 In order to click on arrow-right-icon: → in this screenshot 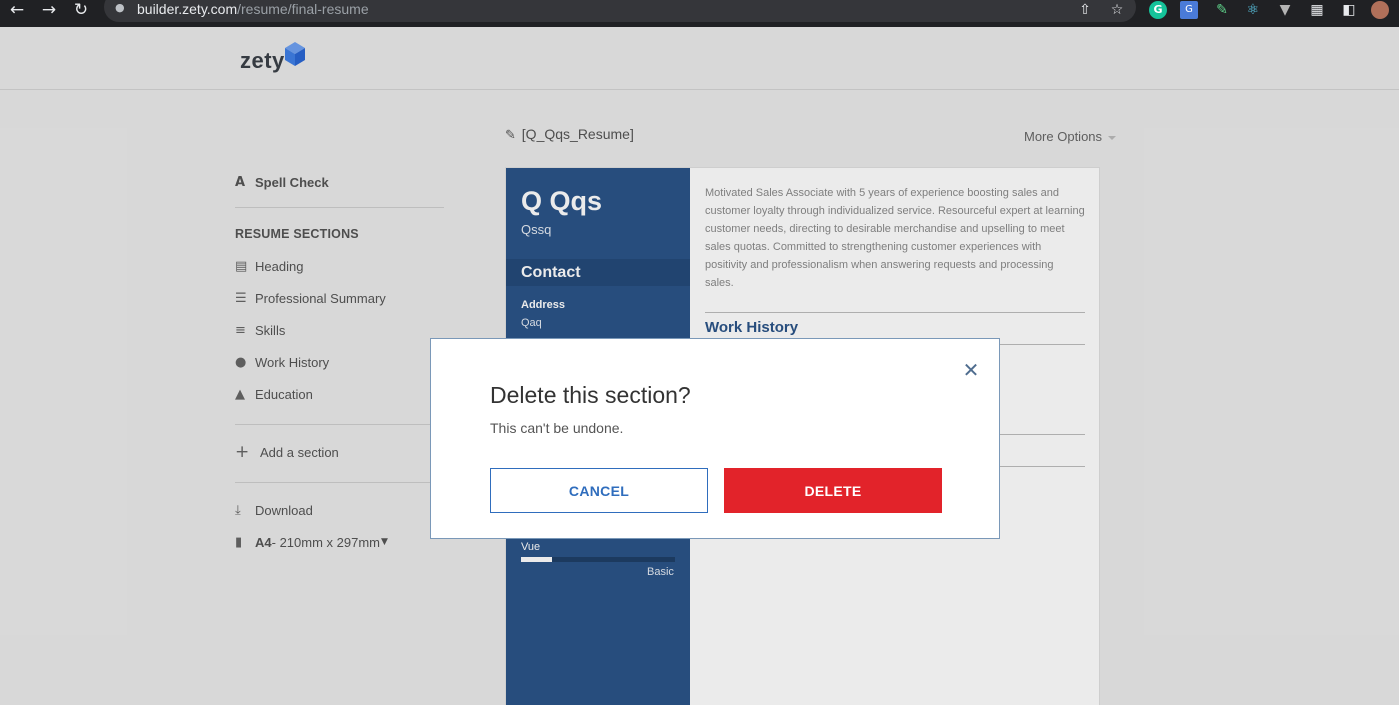, I will do `click(49, 10)`.